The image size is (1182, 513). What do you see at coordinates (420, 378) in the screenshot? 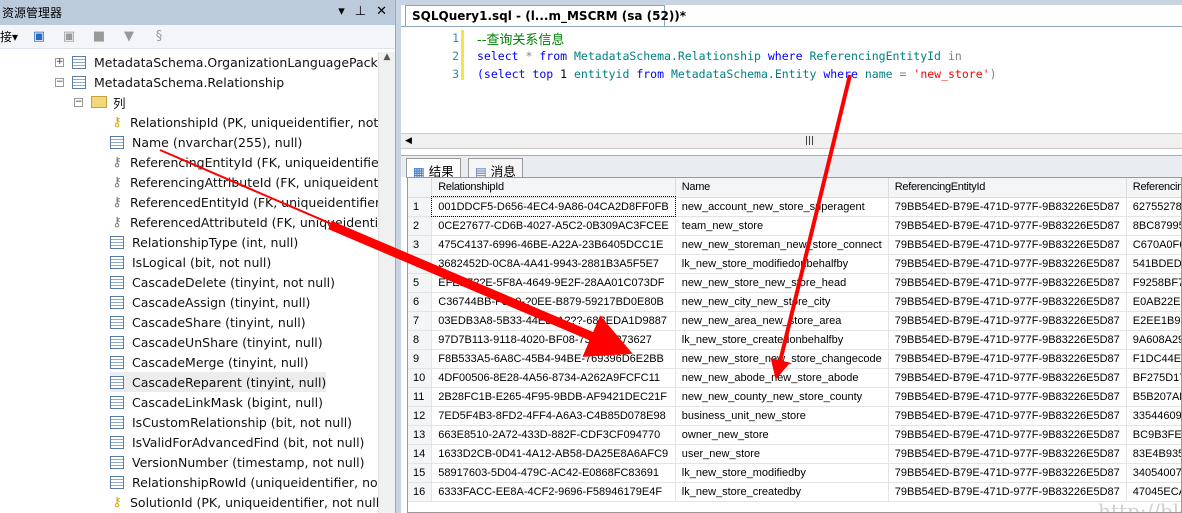
I see `row-number: 10` at bounding box center [420, 378].